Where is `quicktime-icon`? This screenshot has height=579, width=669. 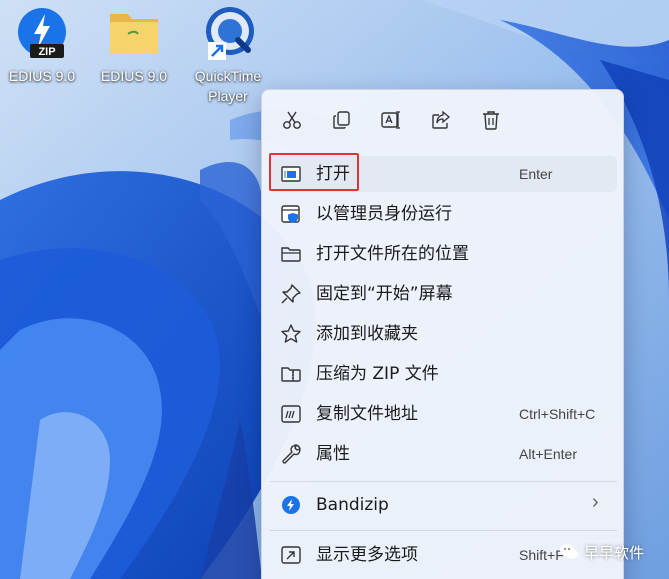 quicktime-icon is located at coordinates (228, 33).